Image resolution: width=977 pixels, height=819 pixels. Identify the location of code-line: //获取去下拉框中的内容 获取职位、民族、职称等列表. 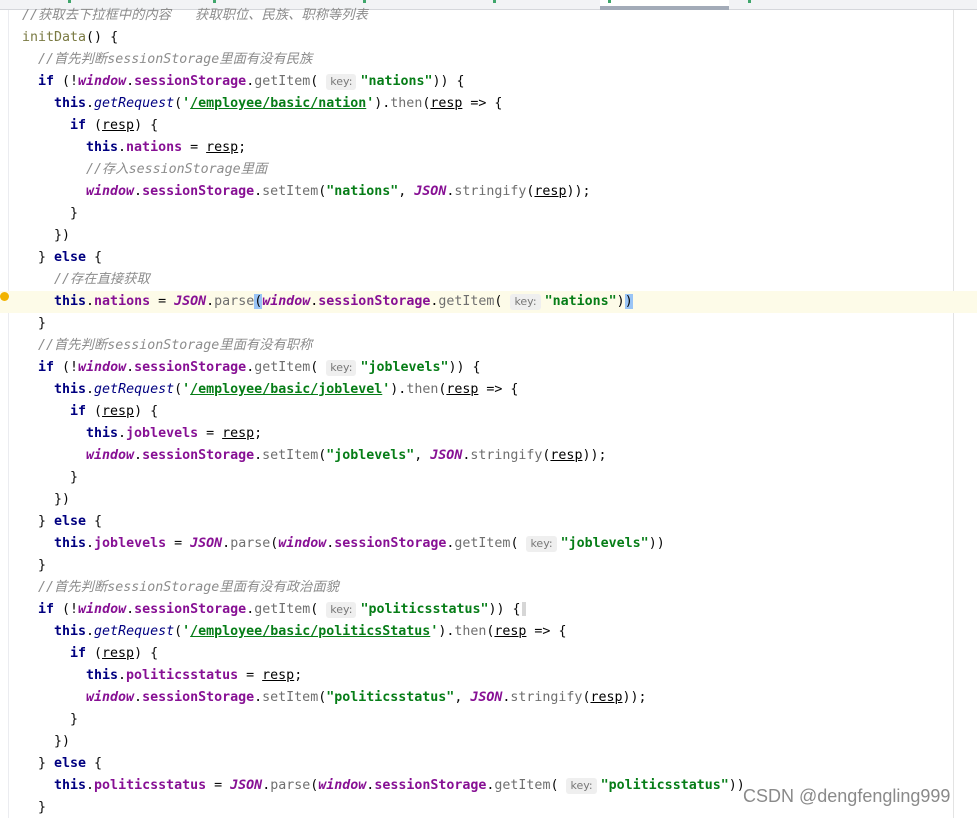
(488, 16).